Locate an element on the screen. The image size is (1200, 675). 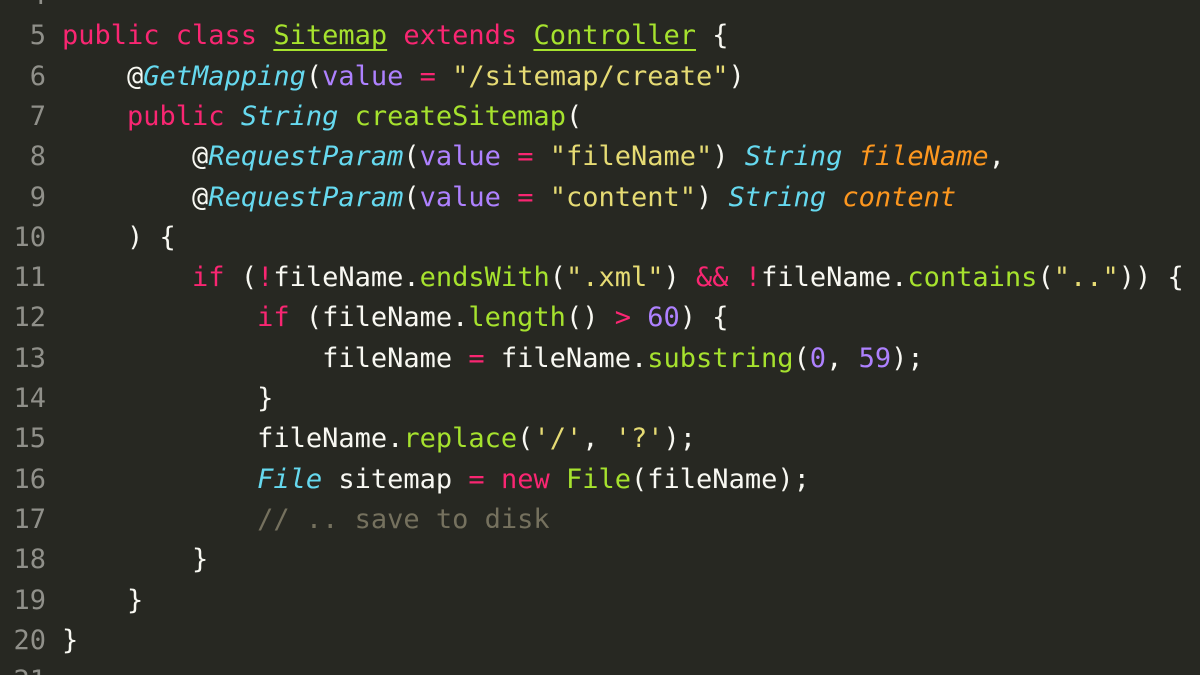
code-text: public String createSitemap( is located at coordinates (322, 117).